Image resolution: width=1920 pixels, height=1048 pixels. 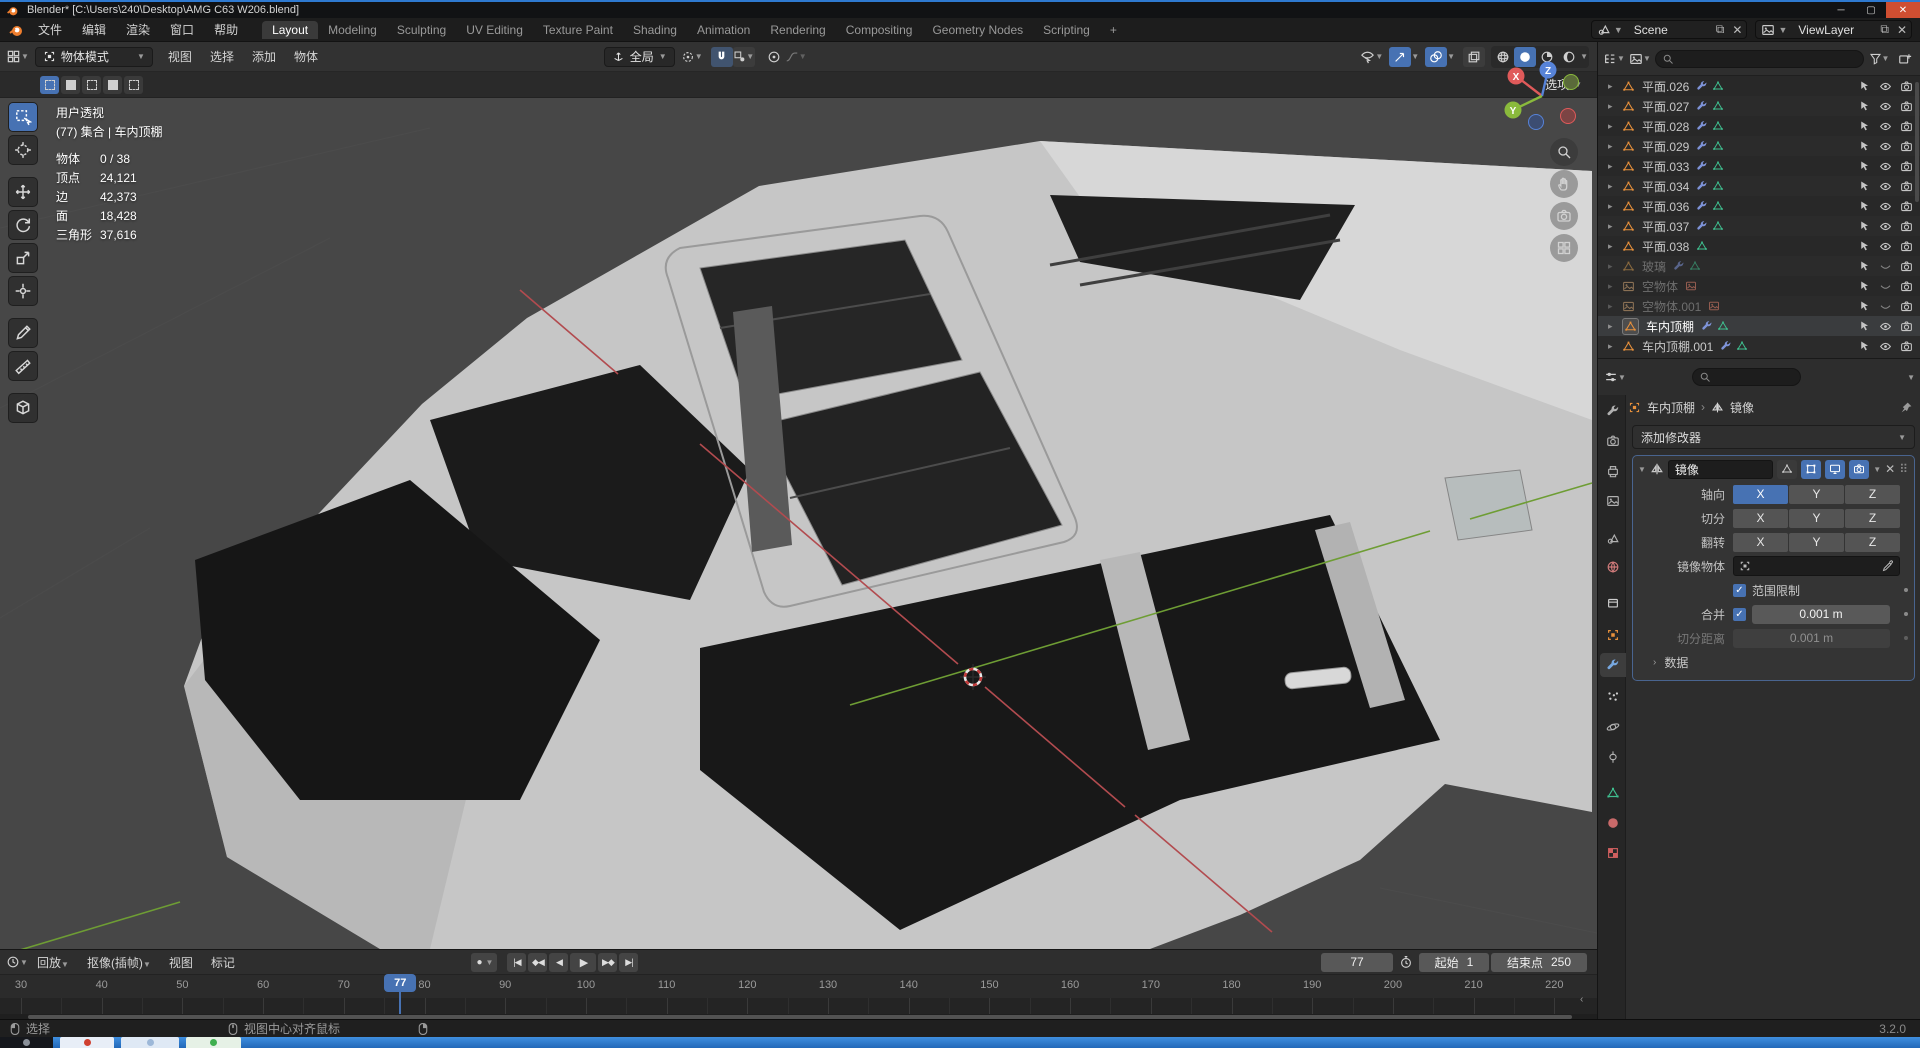 What do you see at coordinates (1436, 56) in the screenshot?
I see `overlays-toggle` at bounding box center [1436, 56].